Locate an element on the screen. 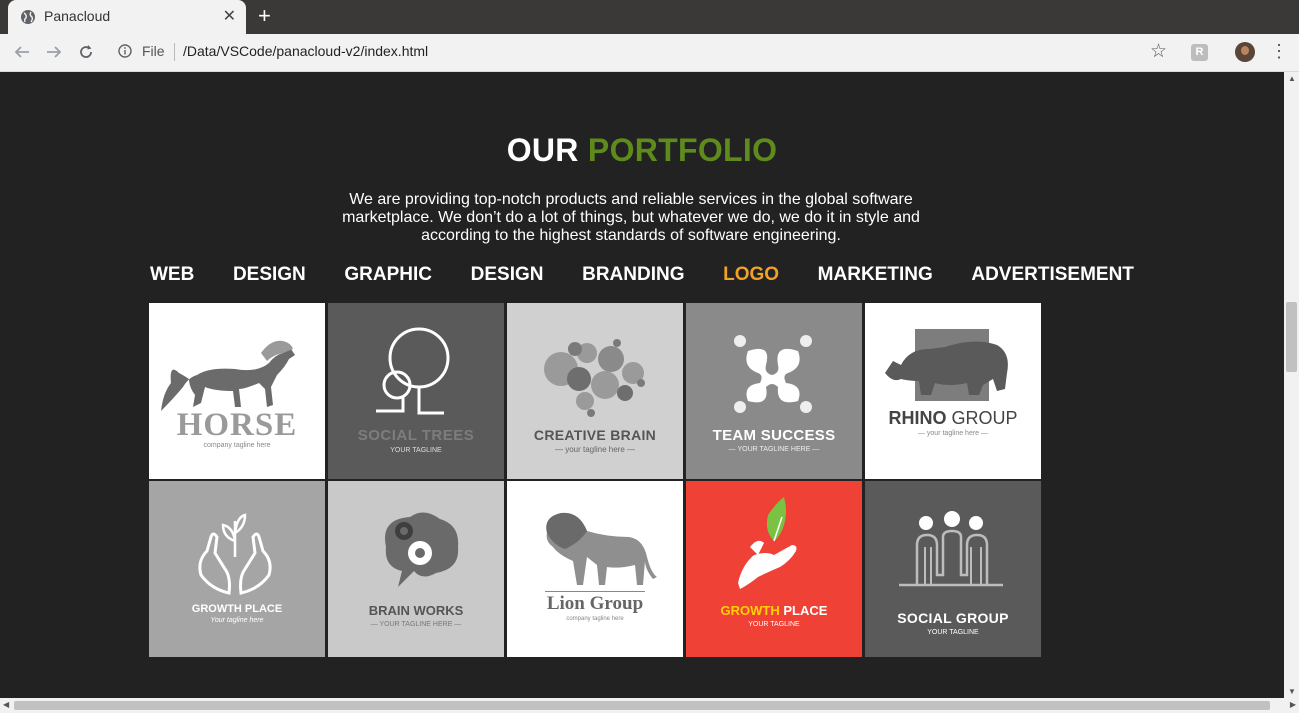  bookmark-star-icon: ☆ is located at coordinates (1158, 51).